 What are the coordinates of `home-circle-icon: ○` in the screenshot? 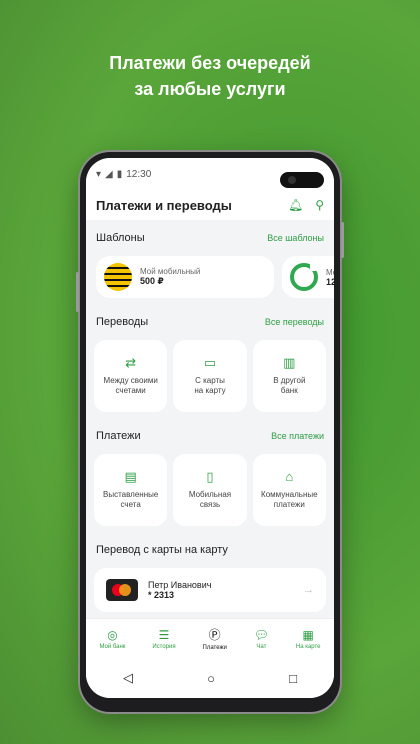 It's located at (211, 678).